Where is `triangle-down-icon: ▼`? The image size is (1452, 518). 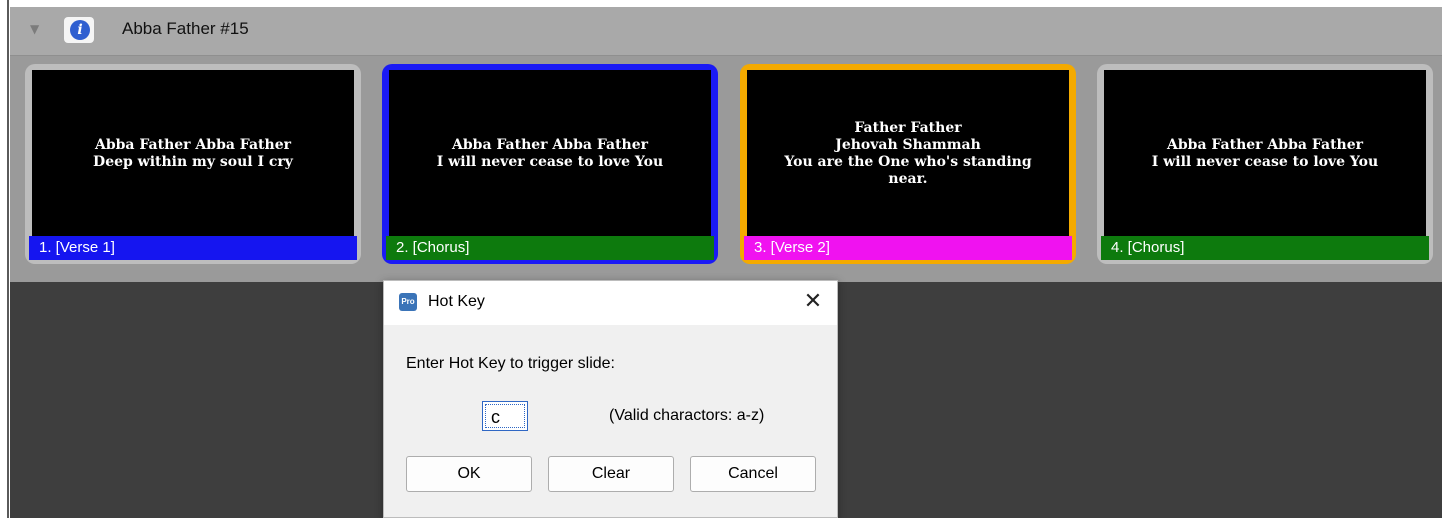
triangle-down-icon: ▼ is located at coordinates (34, 29).